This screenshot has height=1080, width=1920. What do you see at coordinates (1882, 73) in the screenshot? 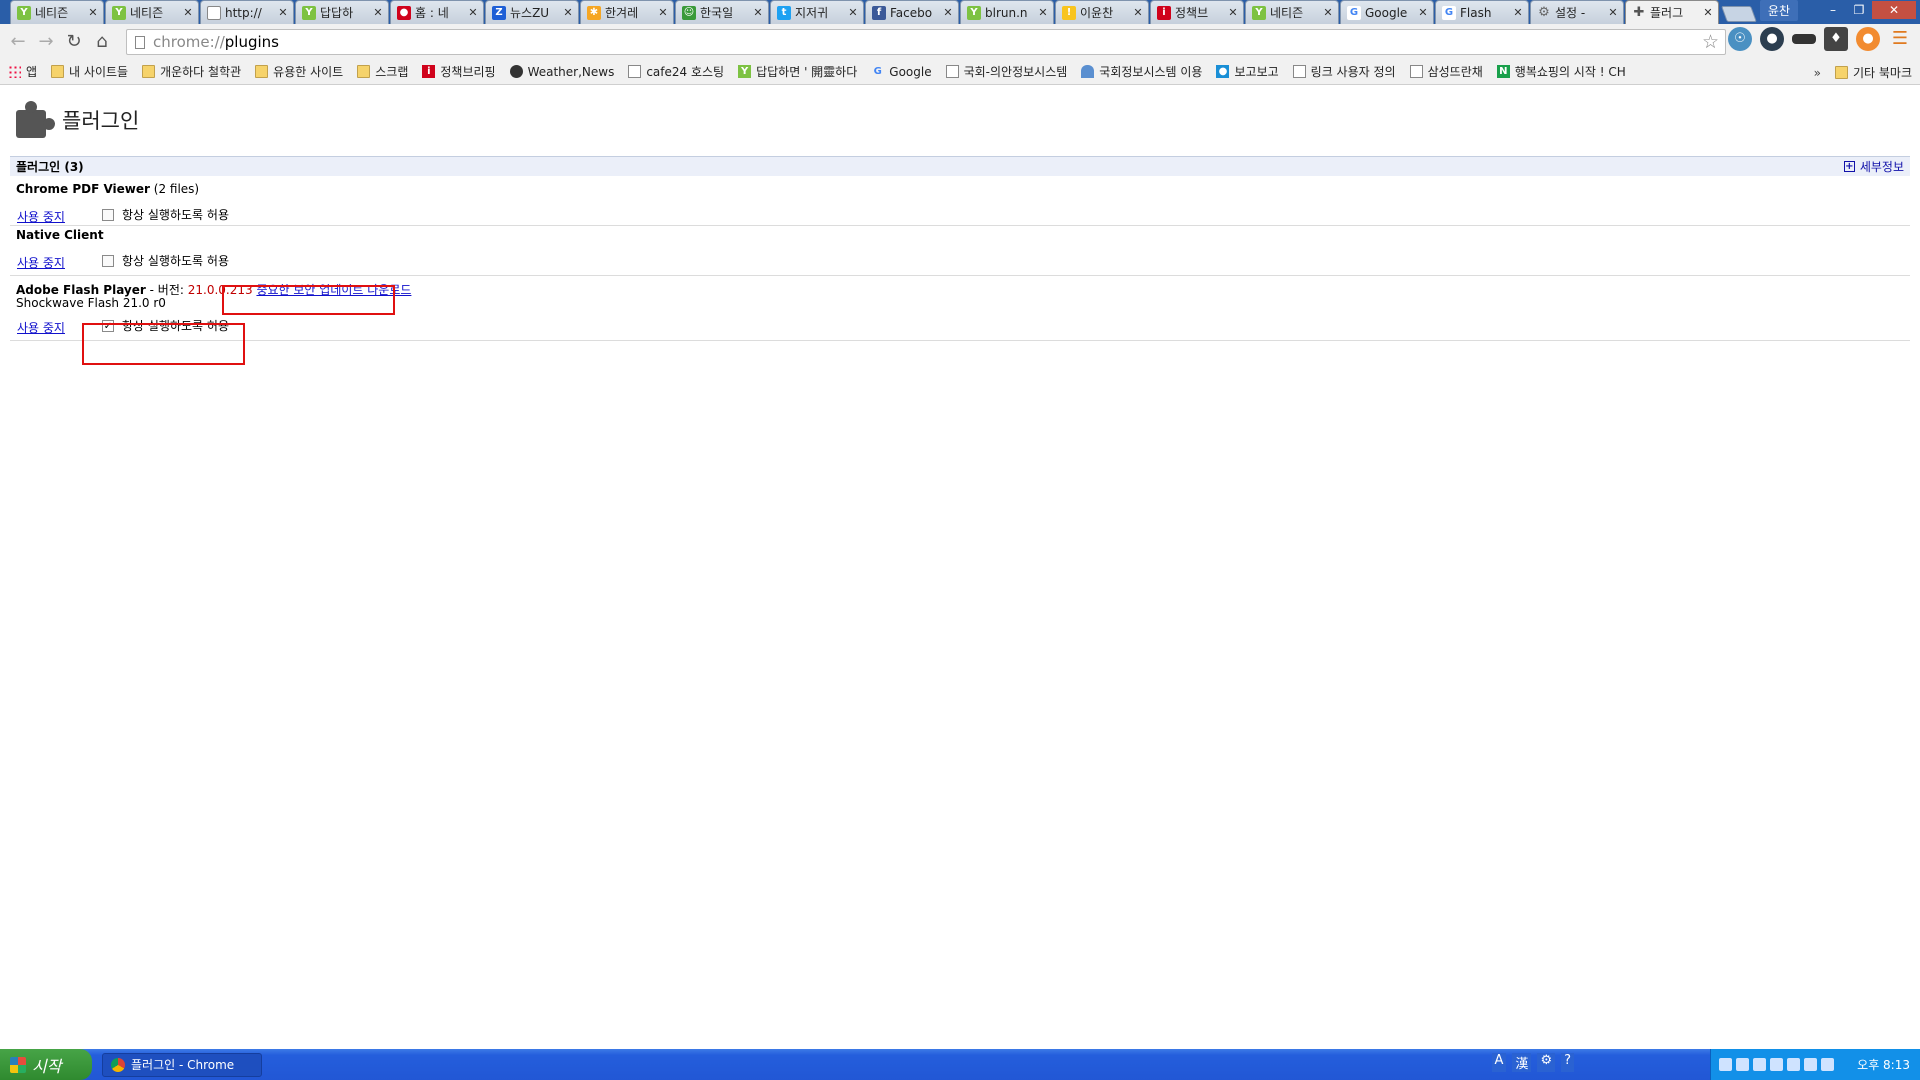
I see `other-bookmarks-label: 기타 북마크` at bounding box center [1882, 73].